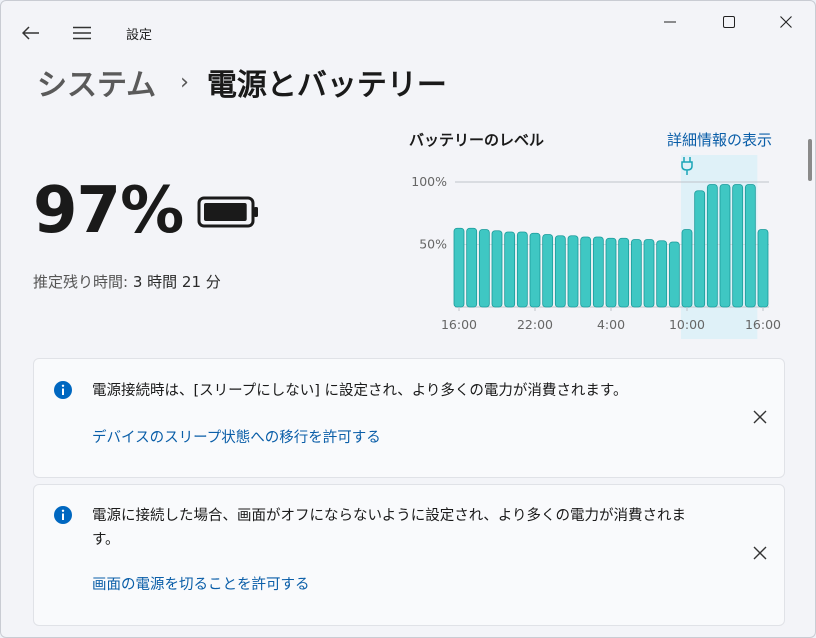 The height and width of the screenshot is (638, 816). I want to click on minimize-icon, so click(670, 22).